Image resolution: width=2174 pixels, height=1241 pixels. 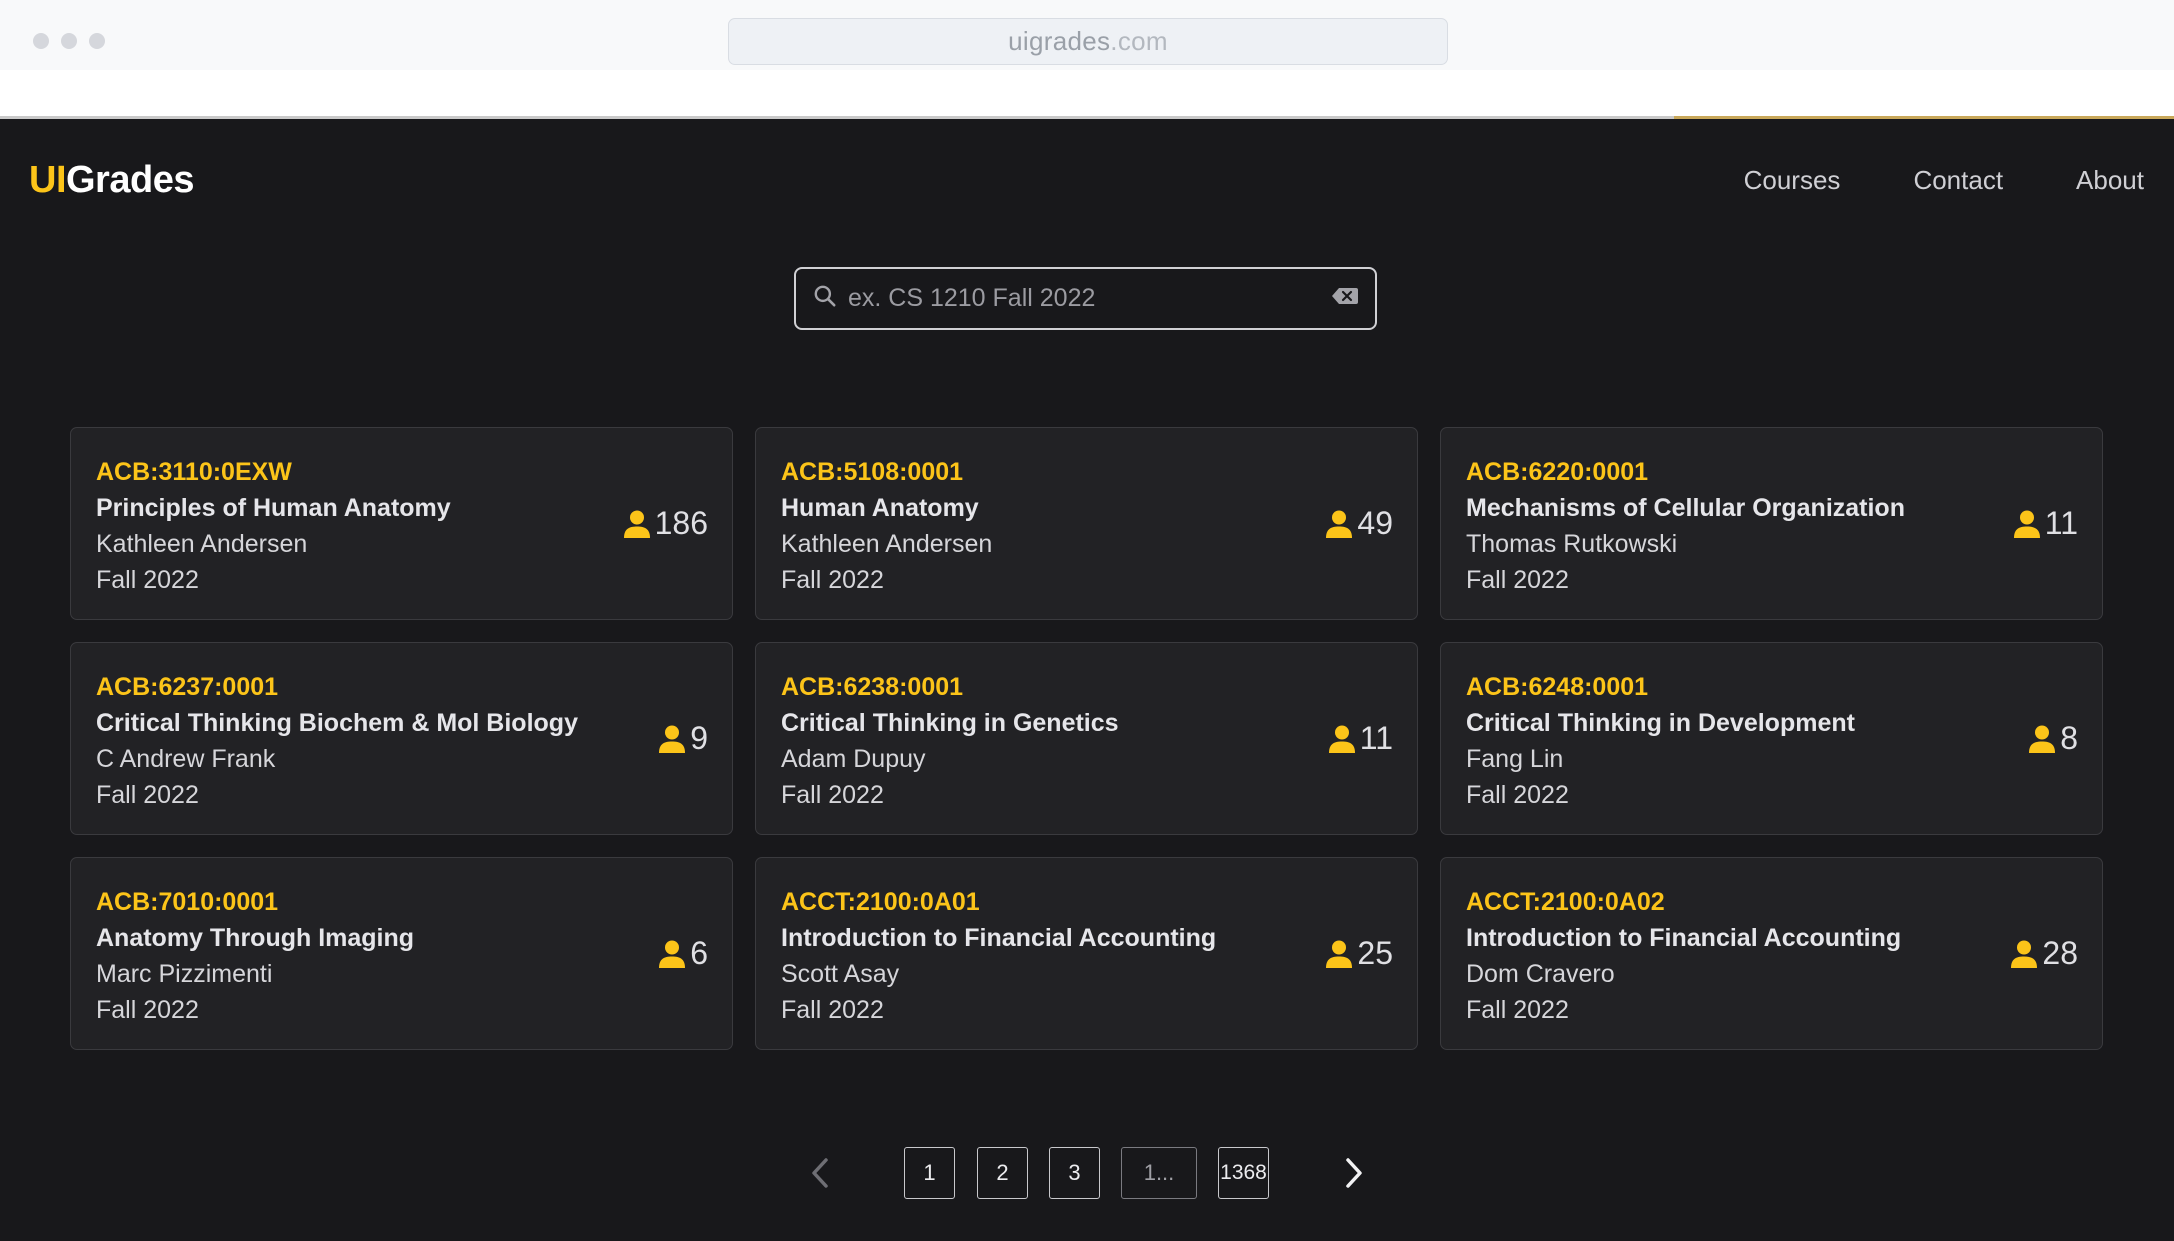 I want to click on course-code: ACB:6248:0001, so click(x=1557, y=687).